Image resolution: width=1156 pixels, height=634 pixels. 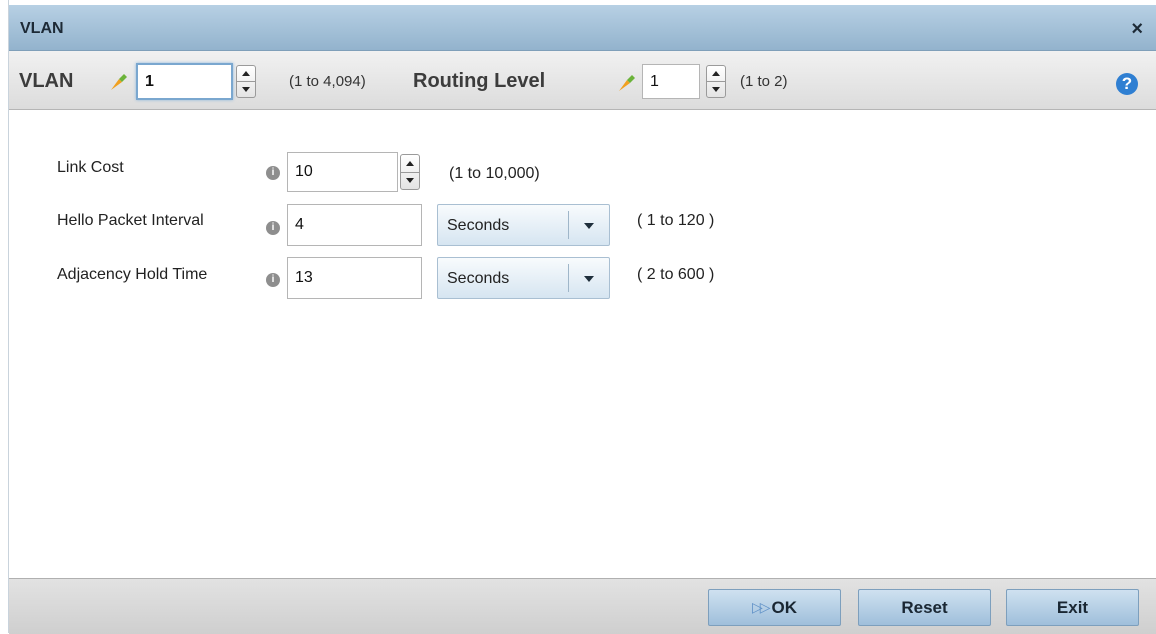 What do you see at coordinates (494, 173) in the screenshot?
I see `link-cost-range: (1 to 10,000)` at bounding box center [494, 173].